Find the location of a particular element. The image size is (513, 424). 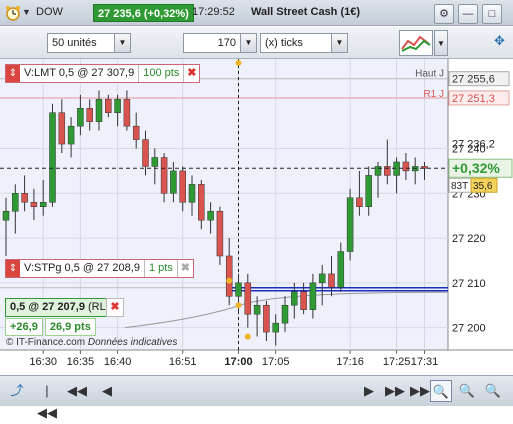

chart-type-icon is located at coordinates (416, 43).